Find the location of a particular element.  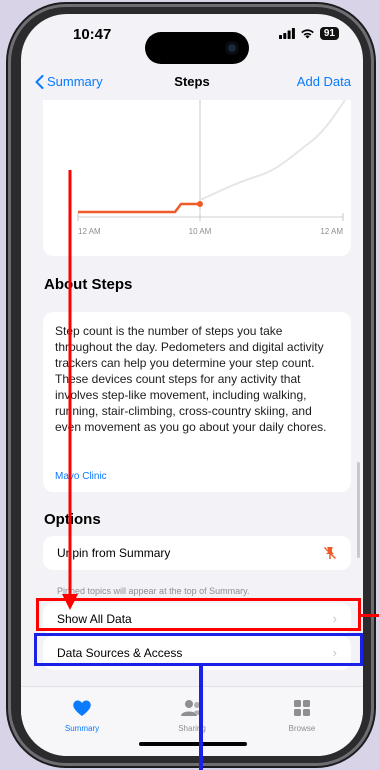

battery-indicator: 91 is located at coordinates (329, 33).